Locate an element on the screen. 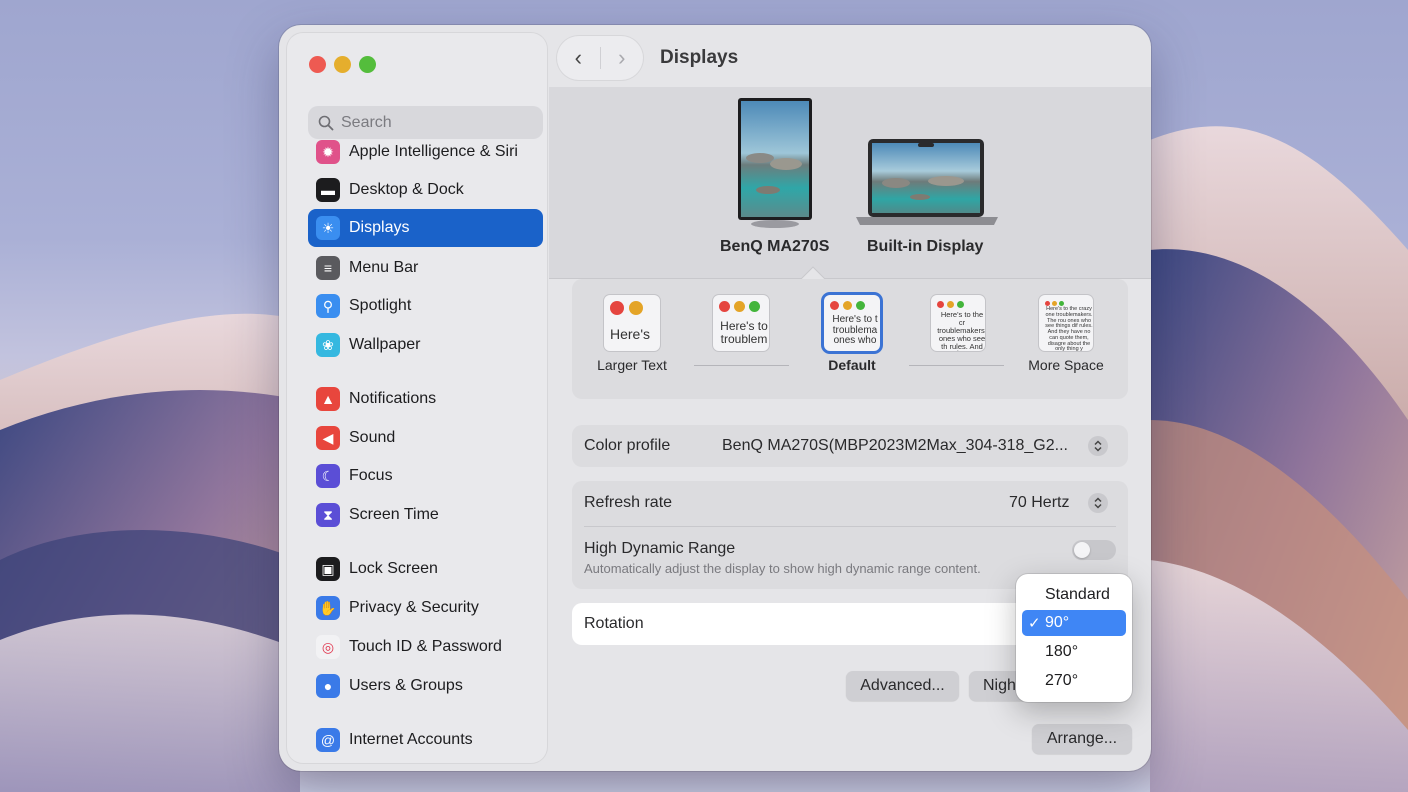 Image resolution: width=1408 pixels, height=792 pixels. sidebar-item-menu-bar: ≡ Menu Bar is located at coordinates (425, 268).